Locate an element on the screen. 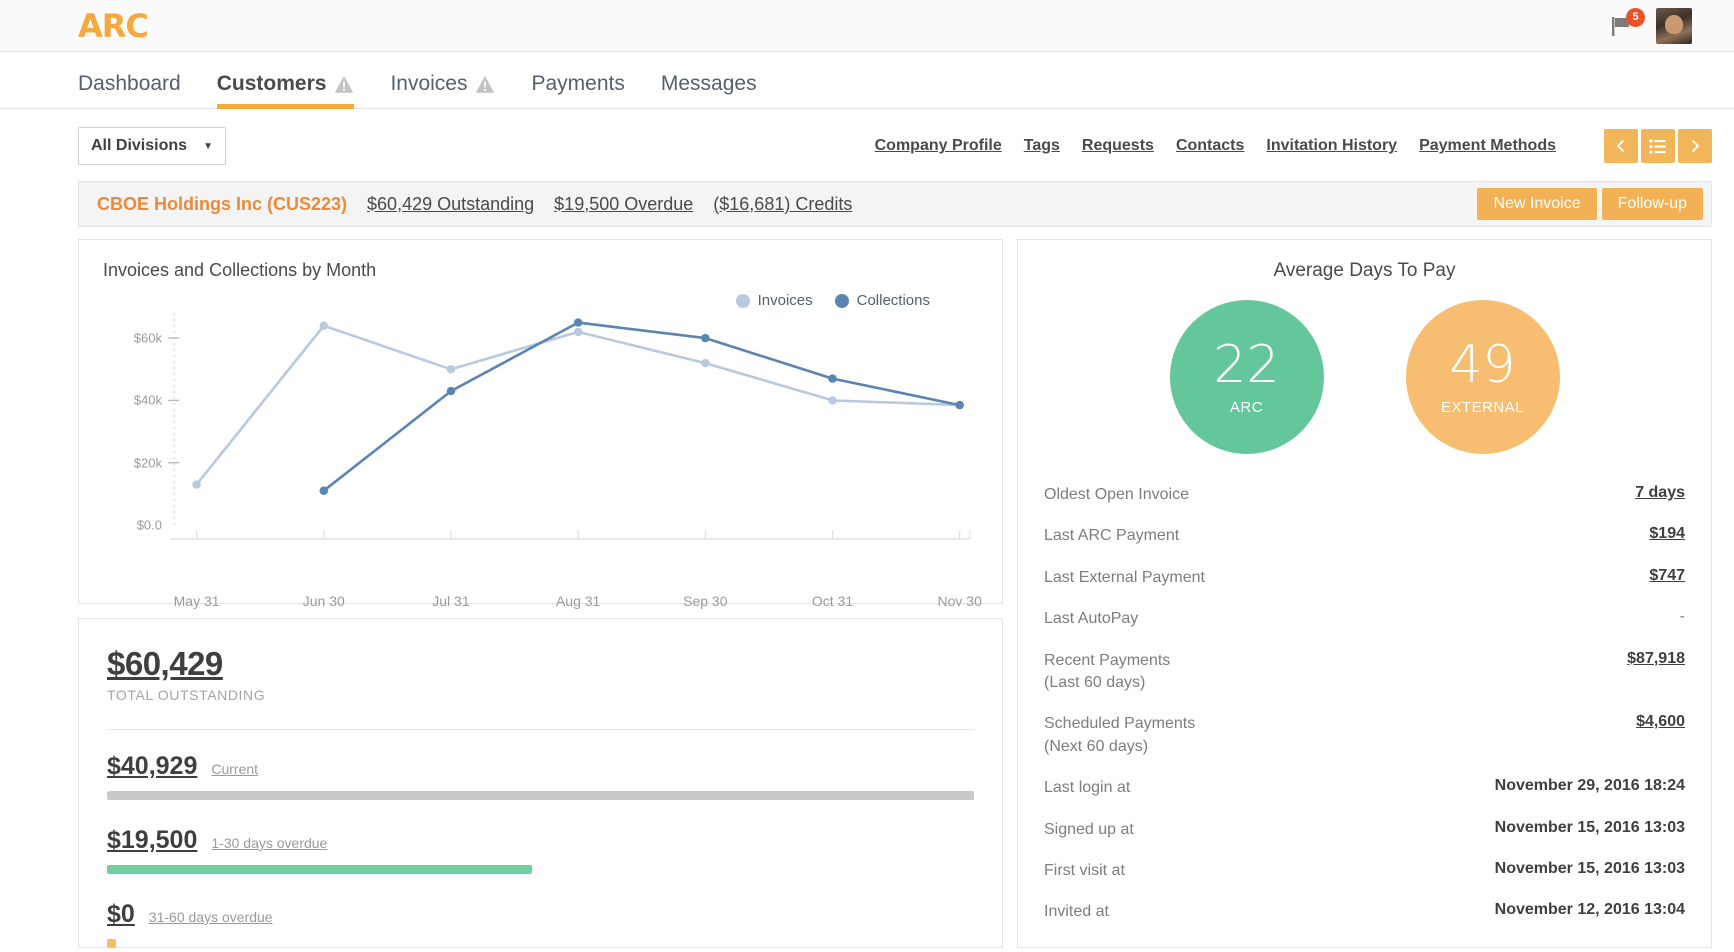  days-to-pay-circles: 22 ARC 49 EXTERNAL is located at coordinates (1364, 377).